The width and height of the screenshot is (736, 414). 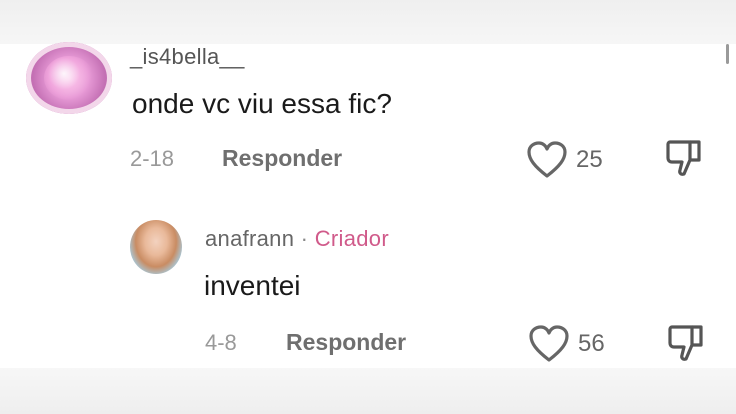 What do you see at coordinates (221, 342) in the screenshot?
I see `comment-date: 4-8` at bounding box center [221, 342].